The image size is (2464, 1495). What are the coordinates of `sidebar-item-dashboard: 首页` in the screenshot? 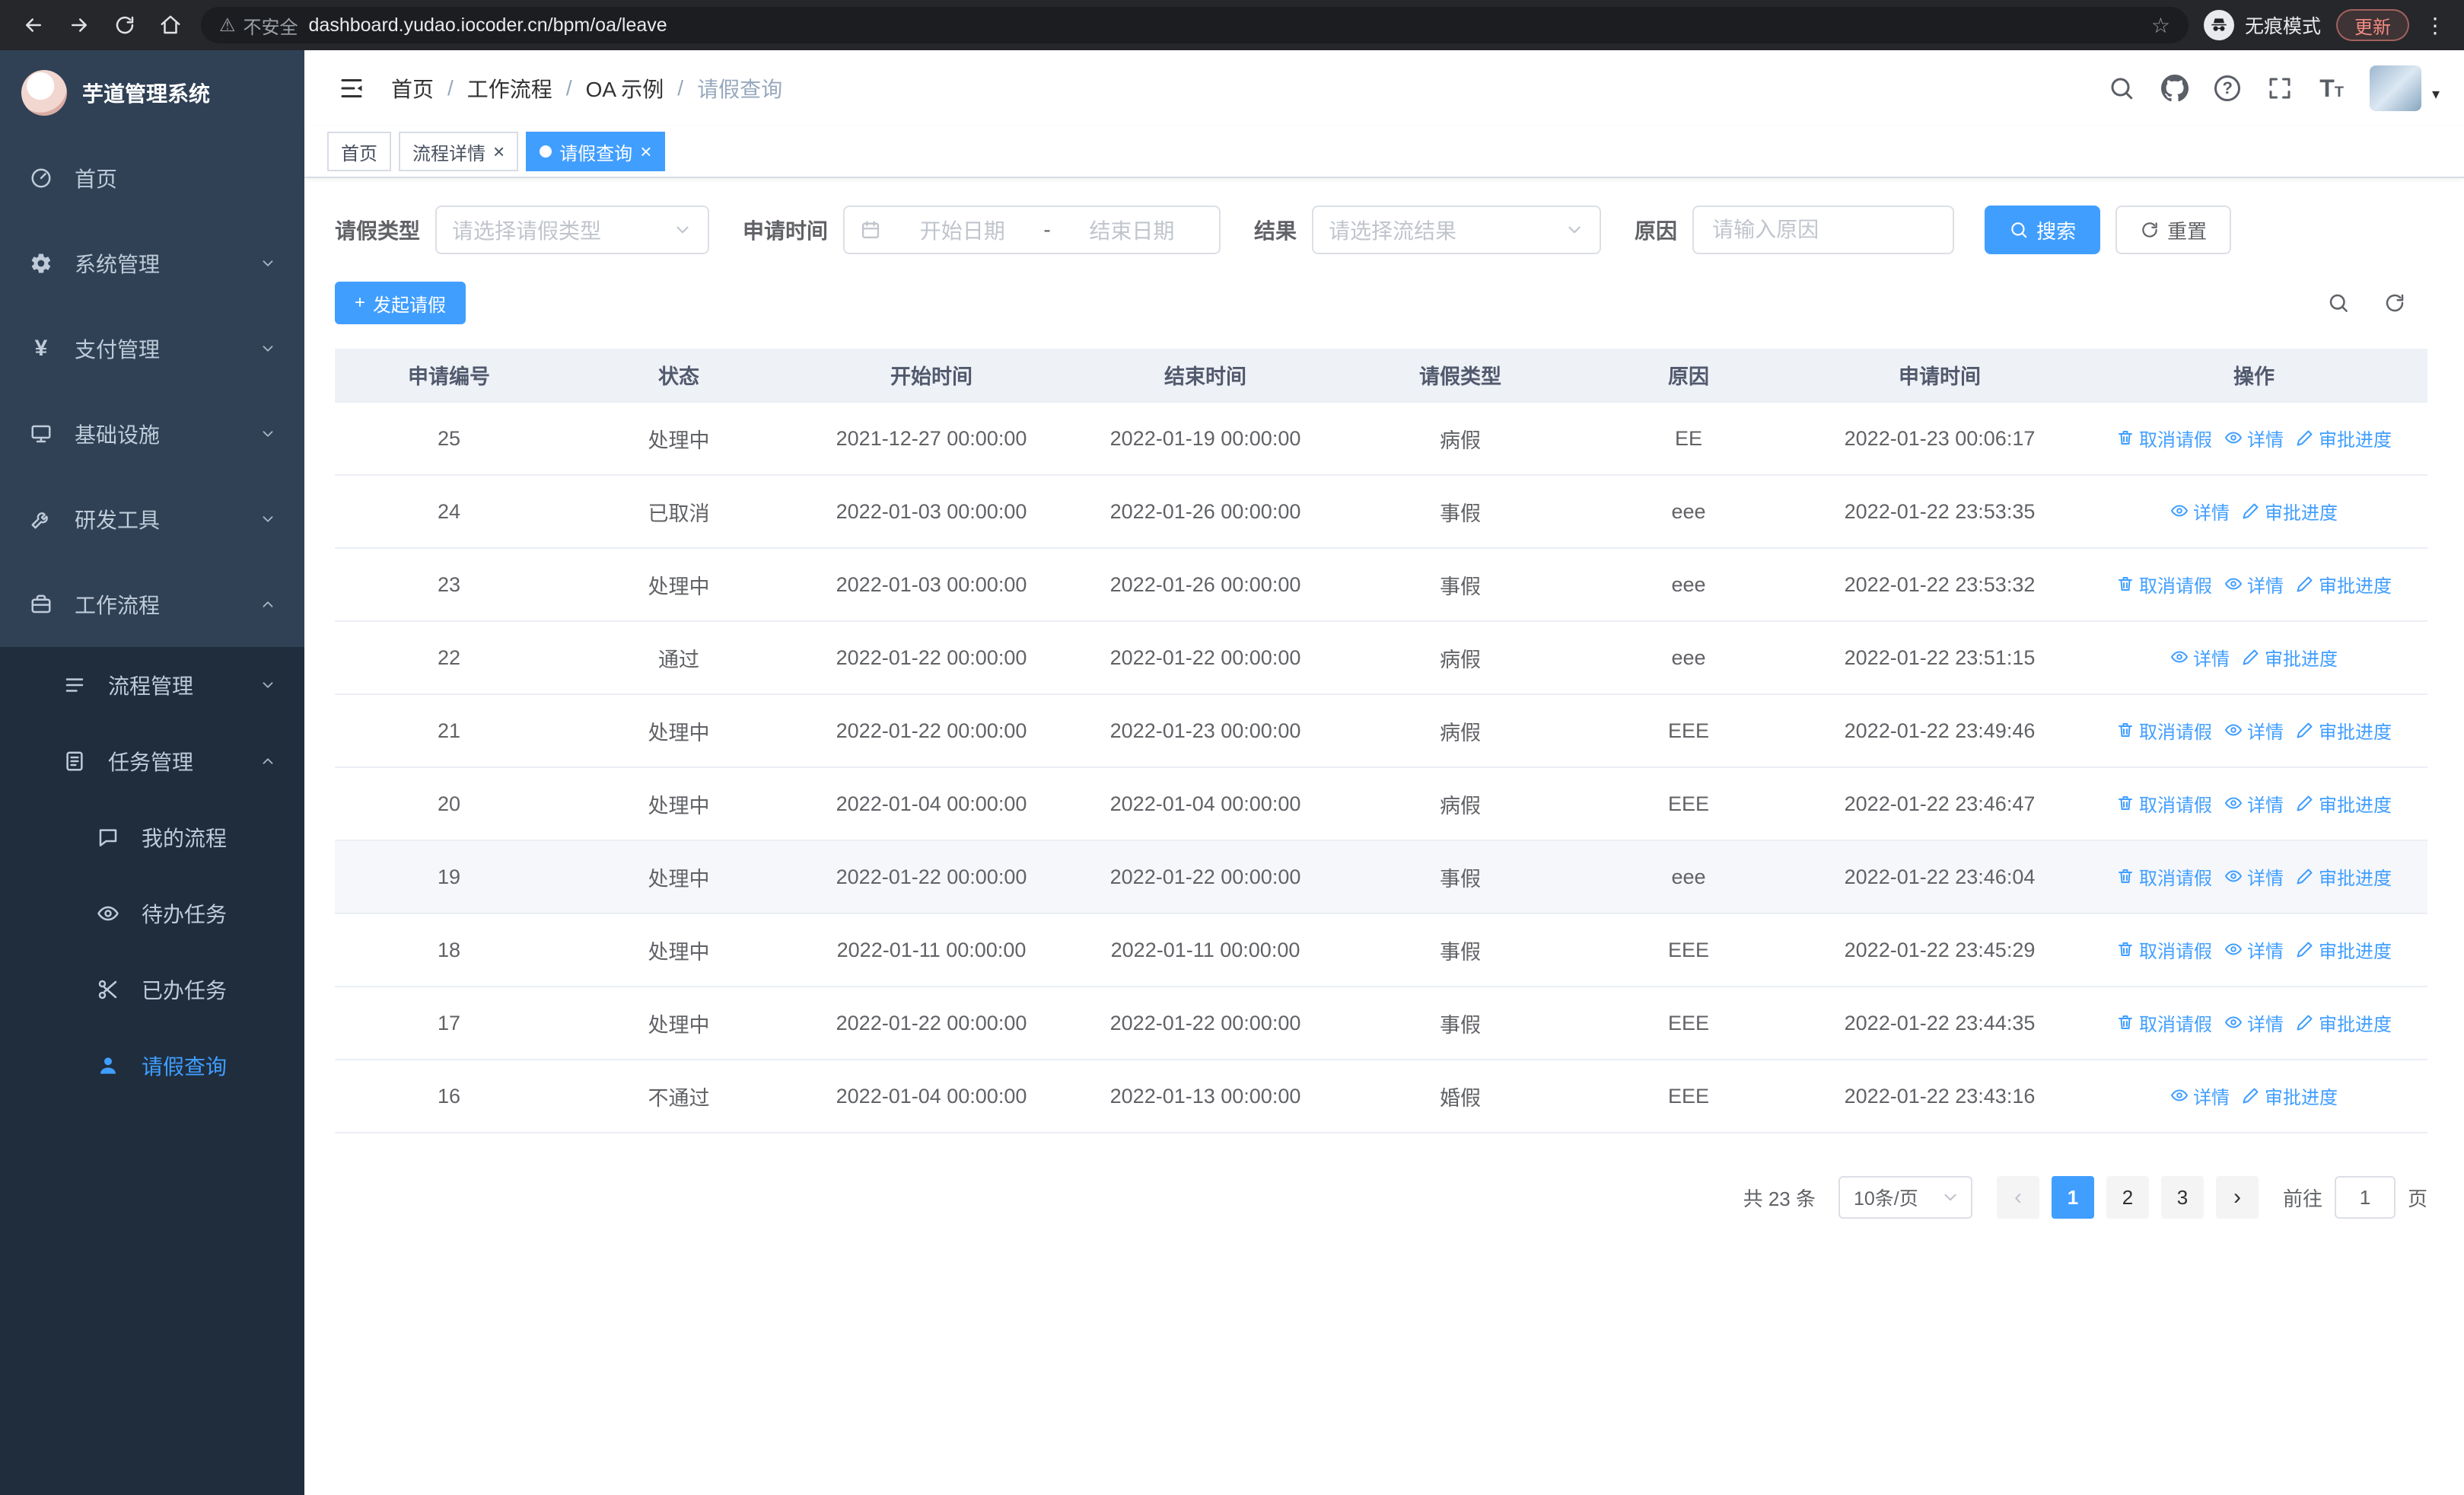 It's located at (152, 178).